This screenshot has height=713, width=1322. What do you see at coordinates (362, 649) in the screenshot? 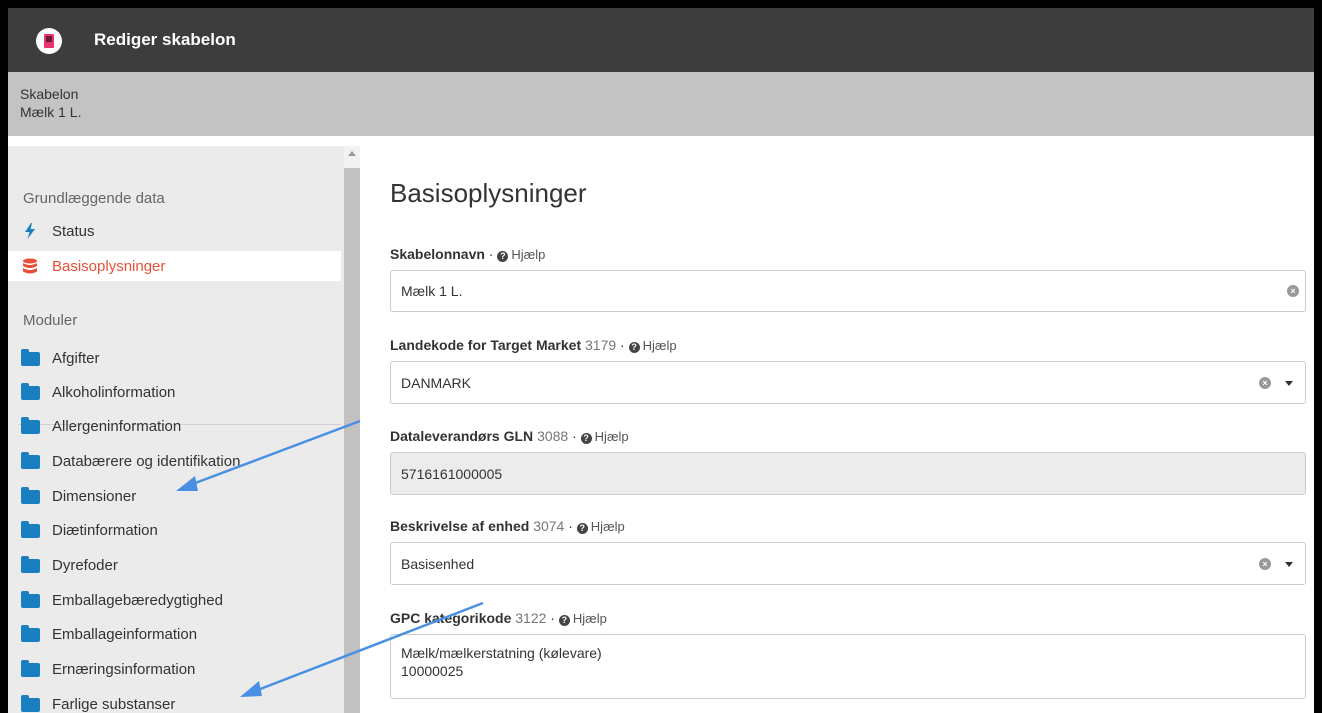
I see `annotation-arrow-farlige-substanser` at bounding box center [362, 649].